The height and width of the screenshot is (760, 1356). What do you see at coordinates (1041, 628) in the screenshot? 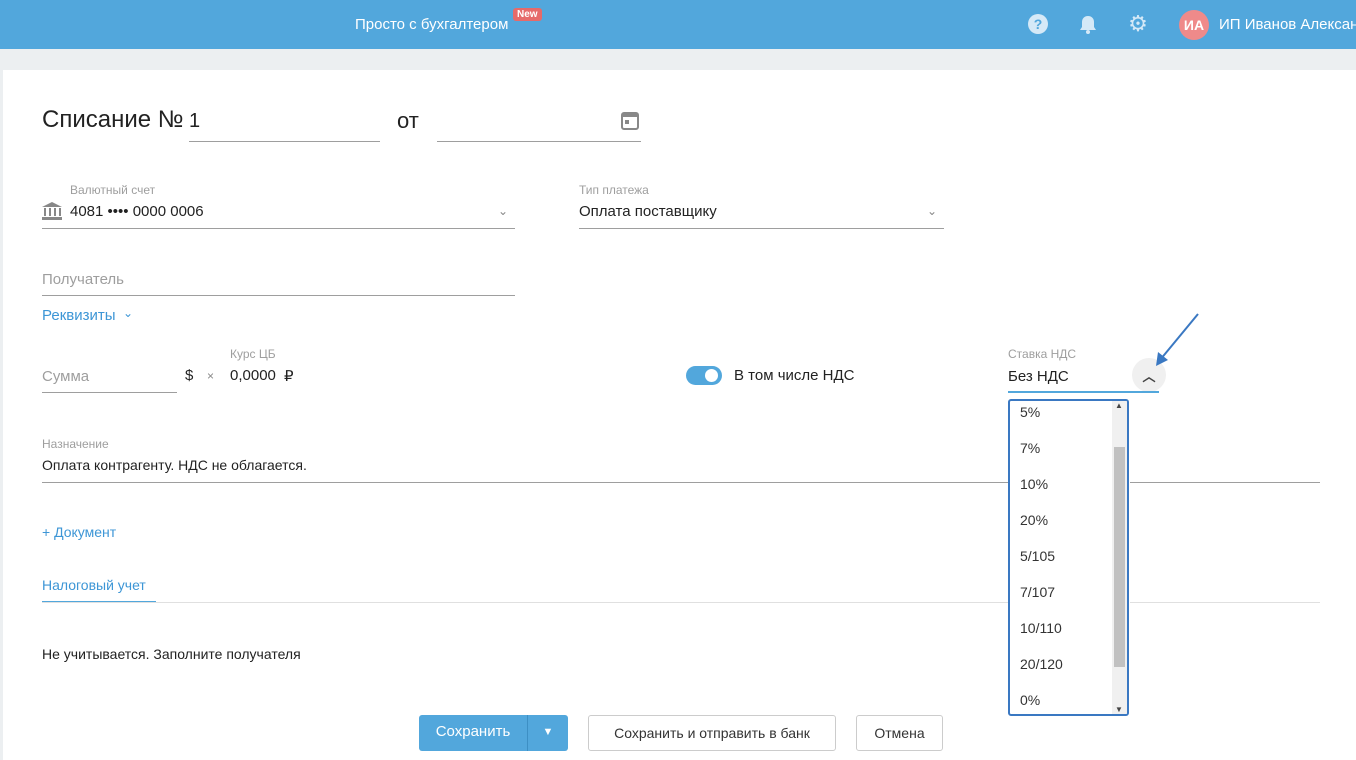
I see `vat-option: 10/110` at bounding box center [1041, 628].